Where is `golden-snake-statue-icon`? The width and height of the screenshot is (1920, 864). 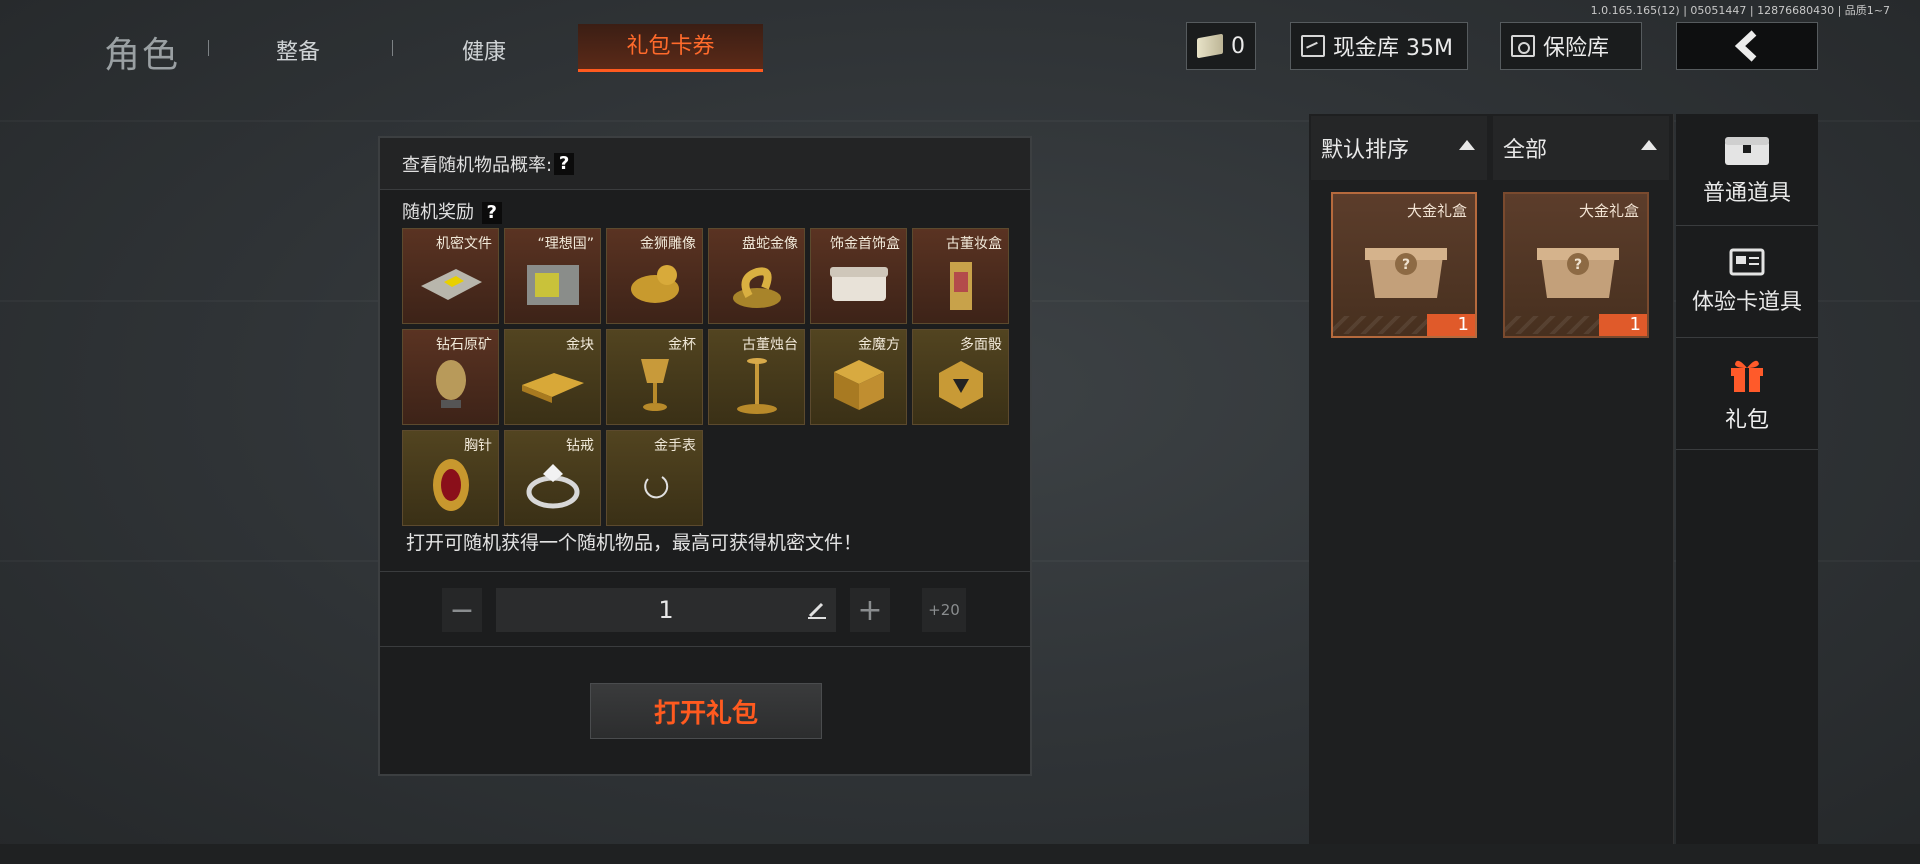 golden-snake-statue-icon is located at coordinates (756, 287).